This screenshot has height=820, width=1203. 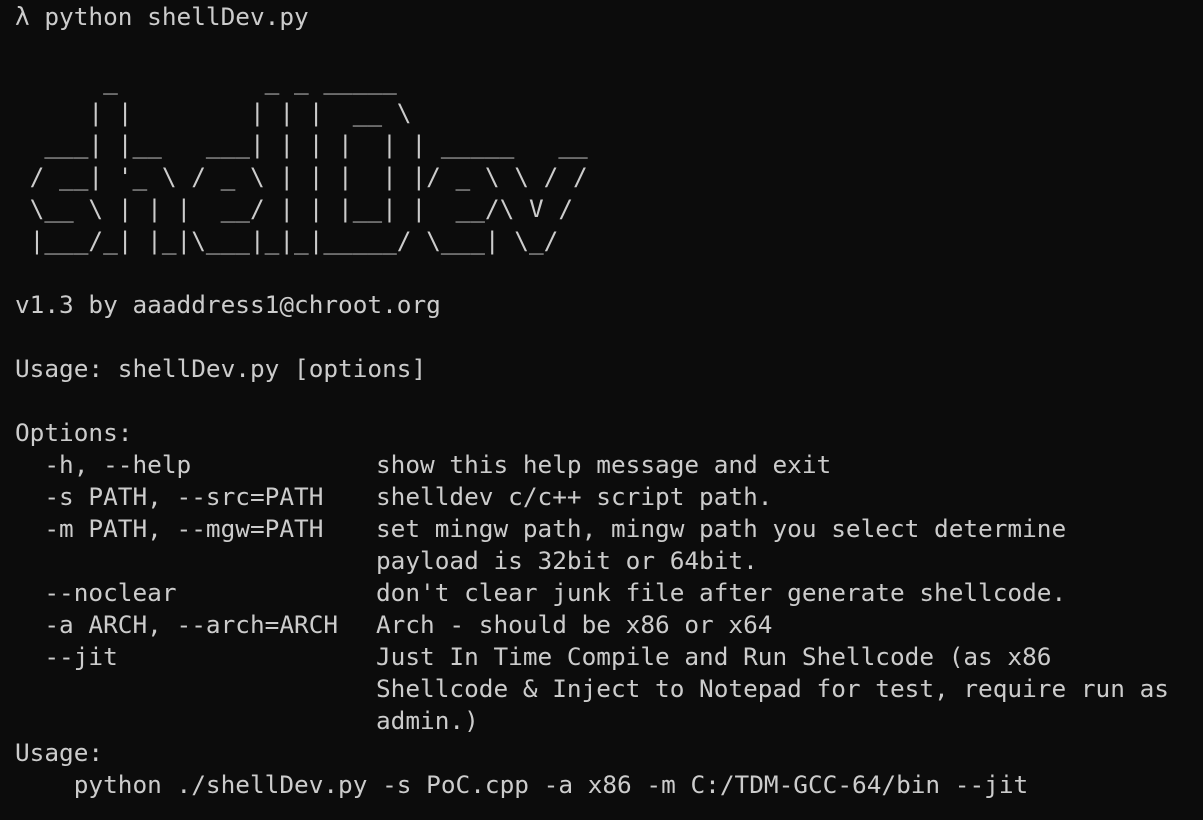 I want to click on option-description: payload is 32bit or 64bit., so click(x=567, y=560).